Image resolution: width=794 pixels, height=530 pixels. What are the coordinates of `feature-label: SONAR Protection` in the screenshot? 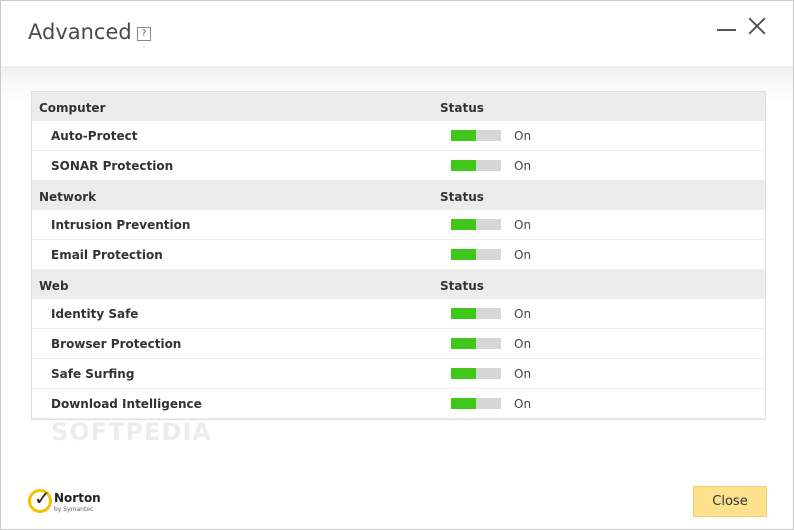 It's located at (112, 166).